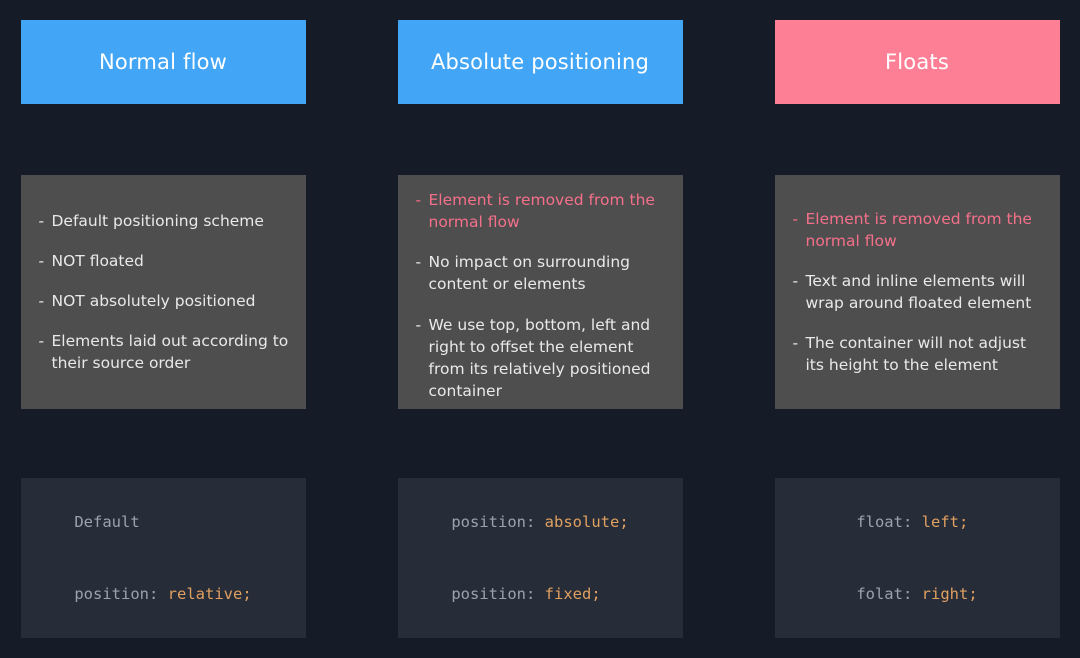 This screenshot has width=1080, height=658. I want to click on bullet-text: NOT floated, so click(97, 260).